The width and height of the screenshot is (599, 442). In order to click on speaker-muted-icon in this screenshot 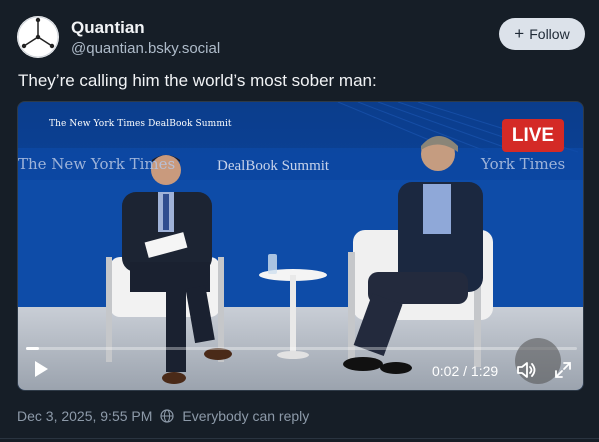, I will do `click(526, 370)`.